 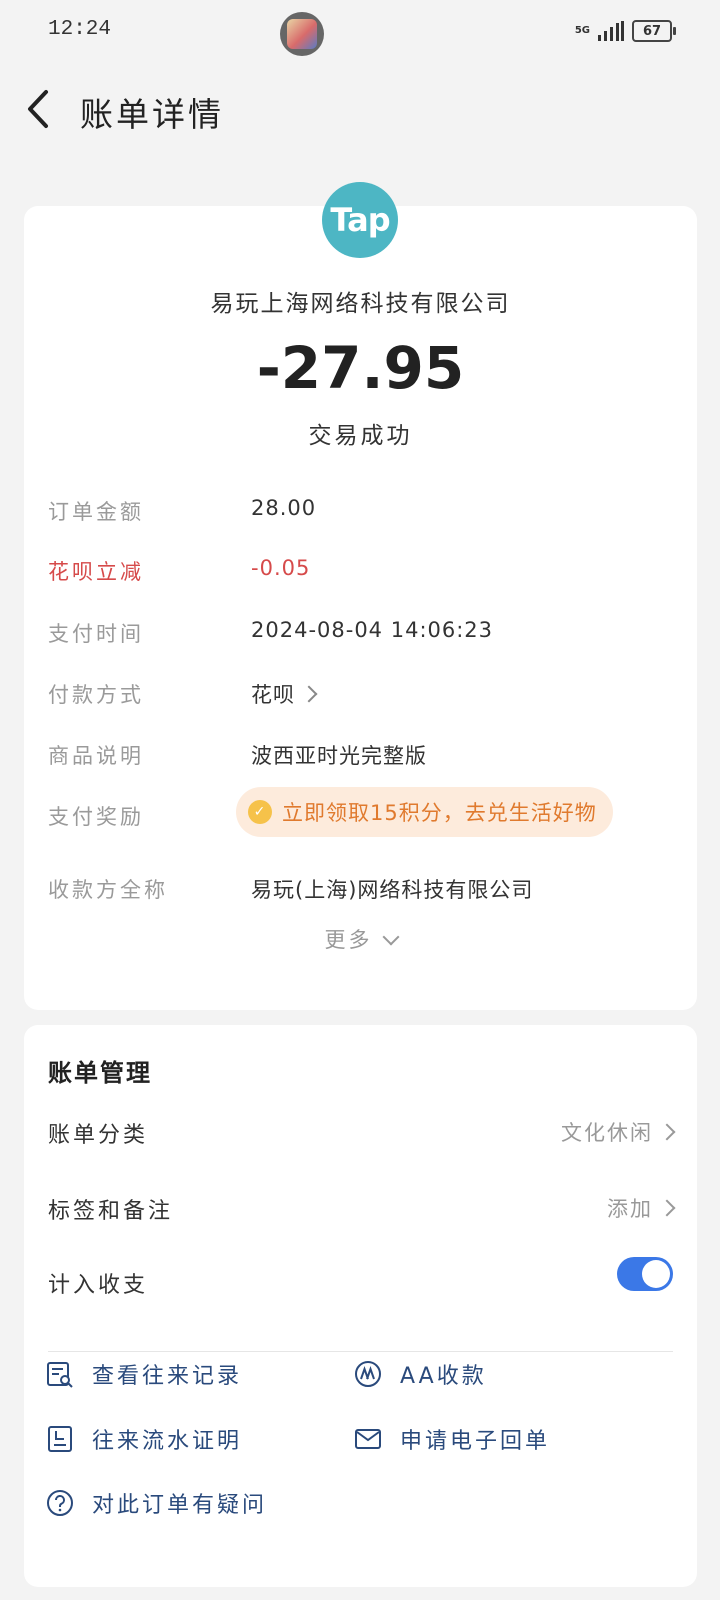 What do you see at coordinates (60, 1503) in the screenshot?
I see `question-icon` at bounding box center [60, 1503].